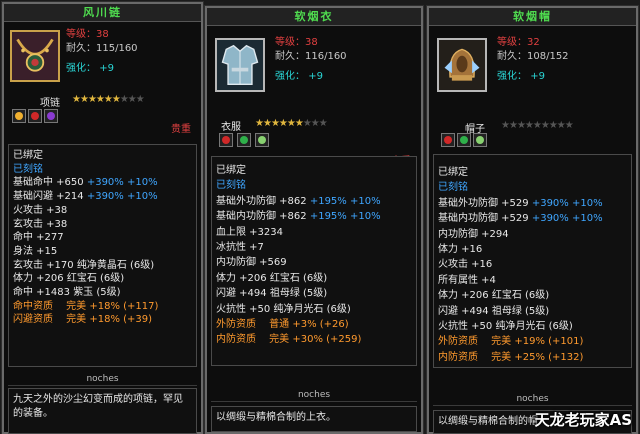 Image resolution: width=640 pixels, height=434 pixels. I want to click on attribute-text: +390% +10%, so click(567, 219).